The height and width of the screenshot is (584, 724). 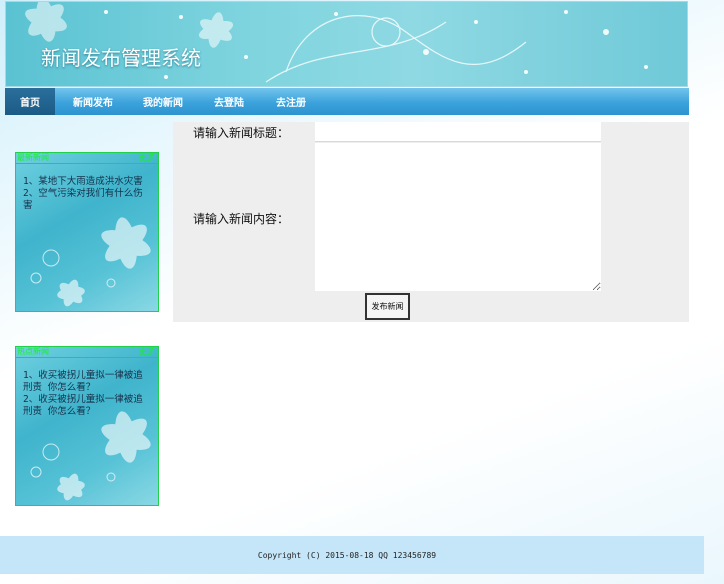 I want to click on nav-register: 去注册, so click(x=291, y=101).